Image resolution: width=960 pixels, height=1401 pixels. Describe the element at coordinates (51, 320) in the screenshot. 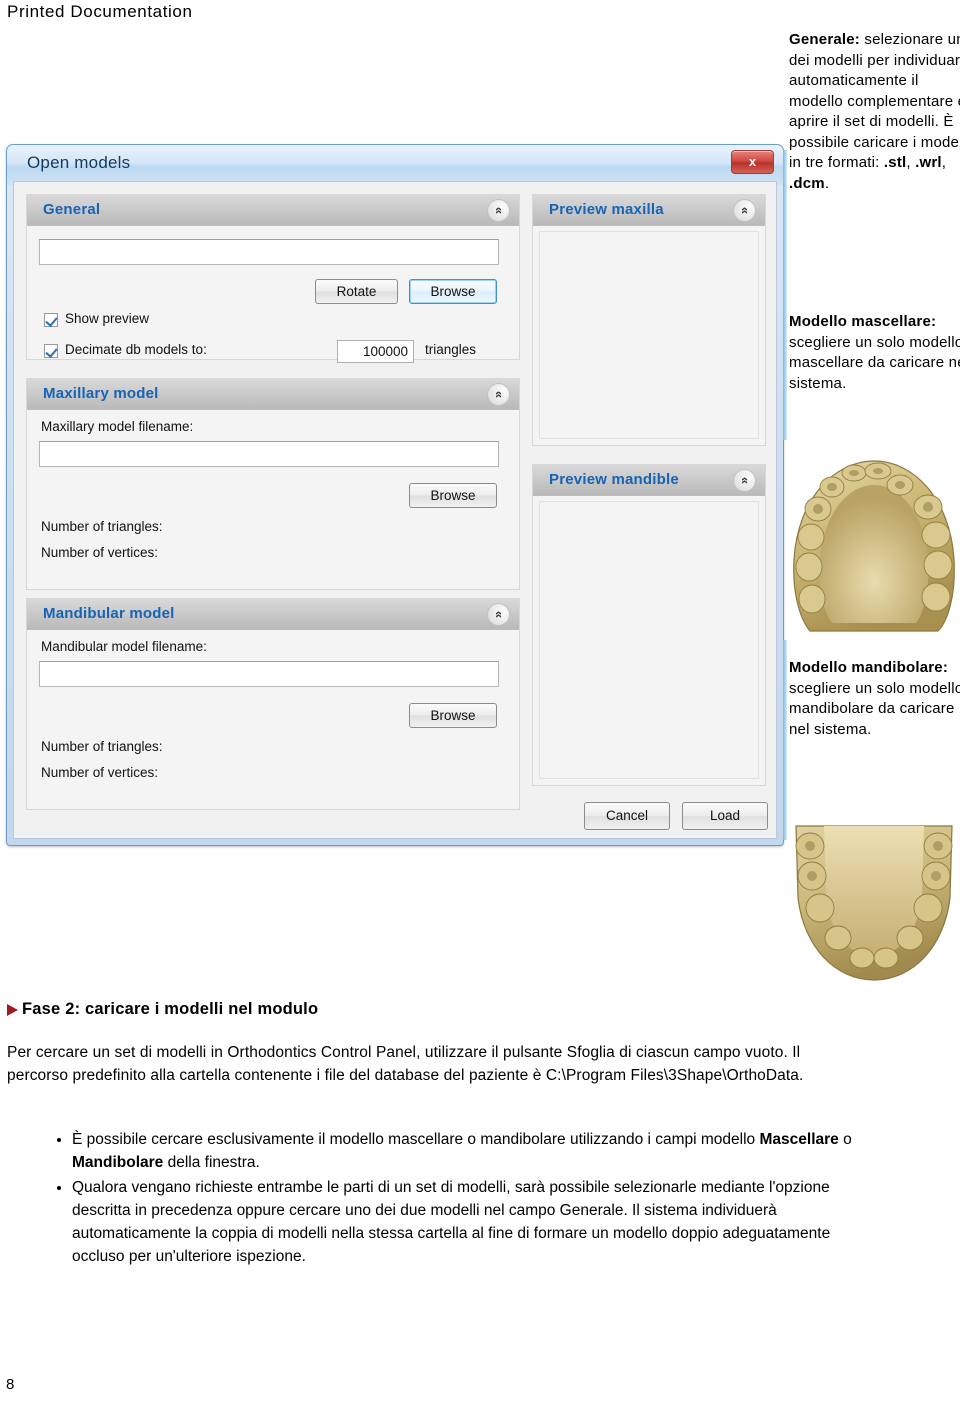

I see `show-preview-checkbox` at that location.